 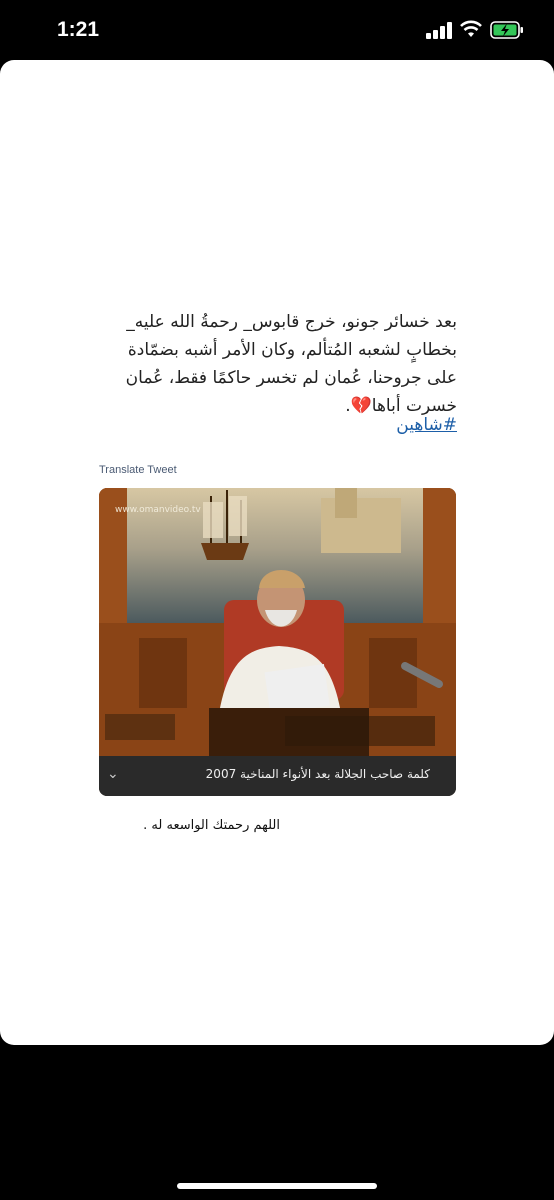 What do you see at coordinates (277, 1186) in the screenshot?
I see `home-indicator` at bounding box center [277, 1186].